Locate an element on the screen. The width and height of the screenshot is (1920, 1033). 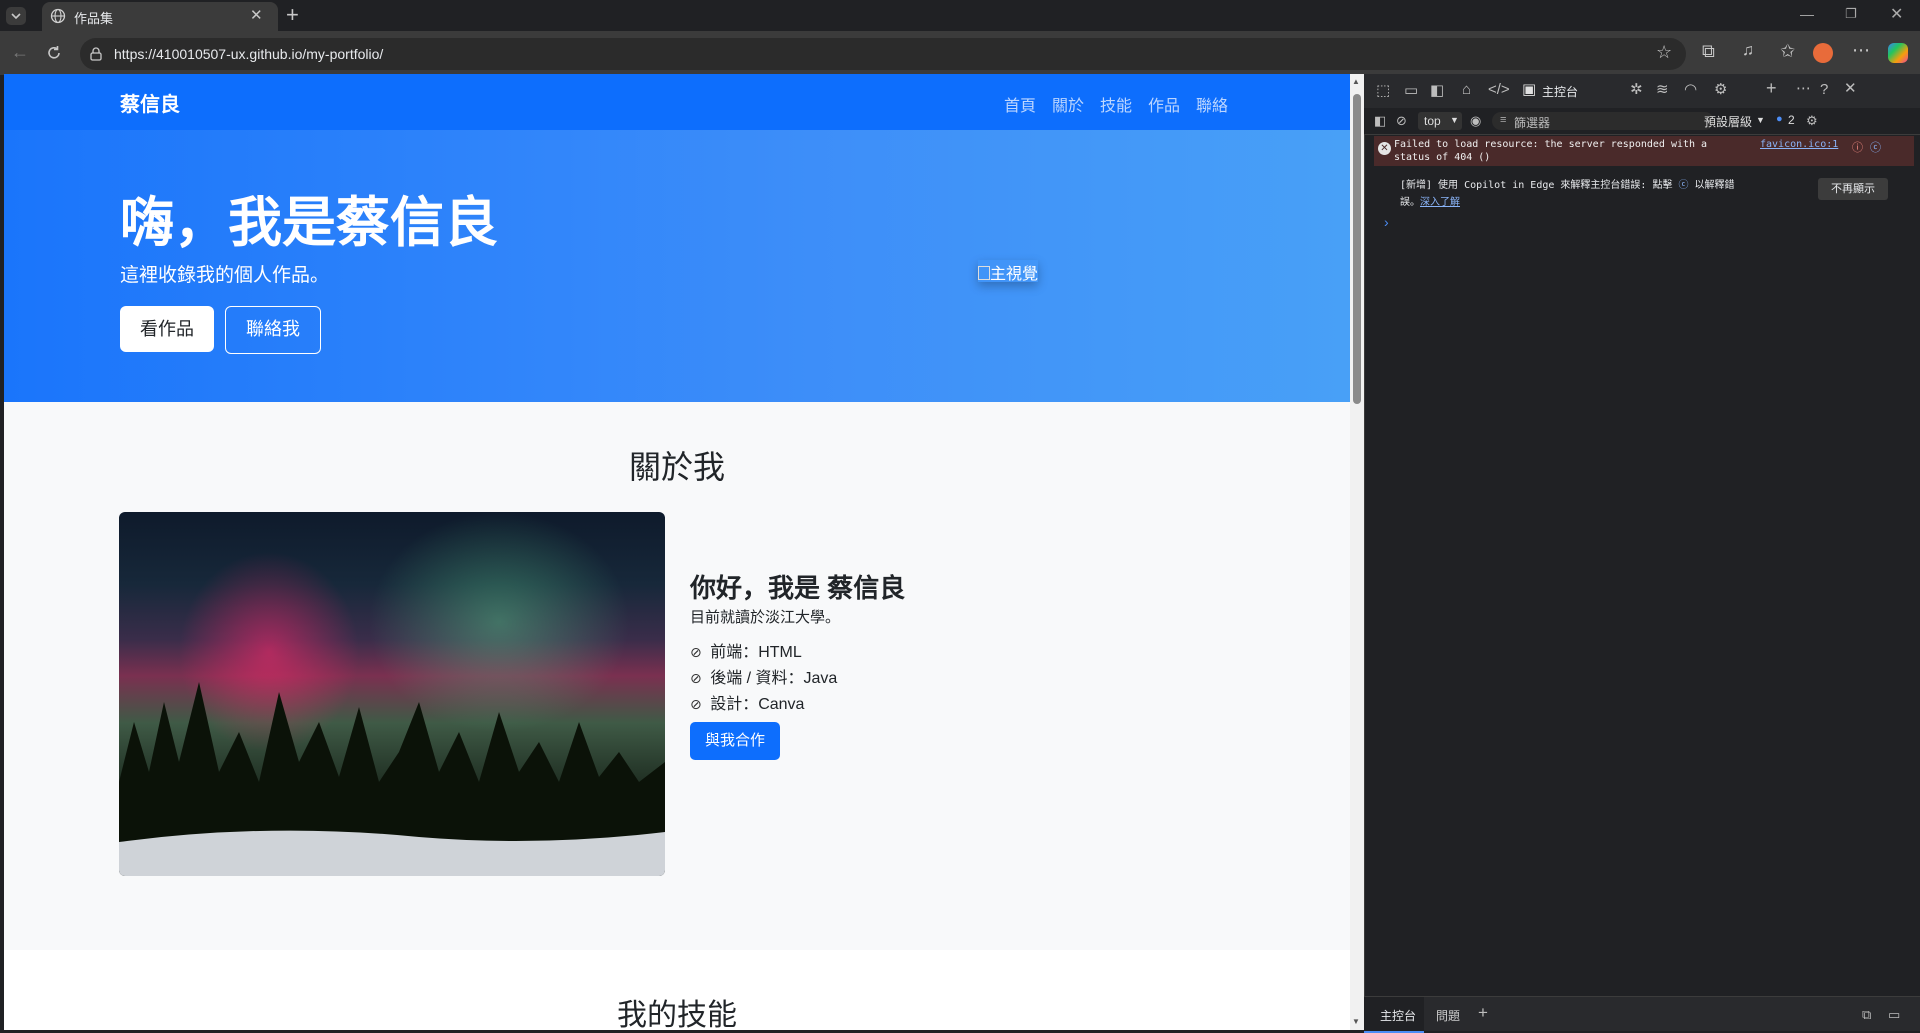
levels-arrow-icon: ▼ is located at coordinates (1760, 120).